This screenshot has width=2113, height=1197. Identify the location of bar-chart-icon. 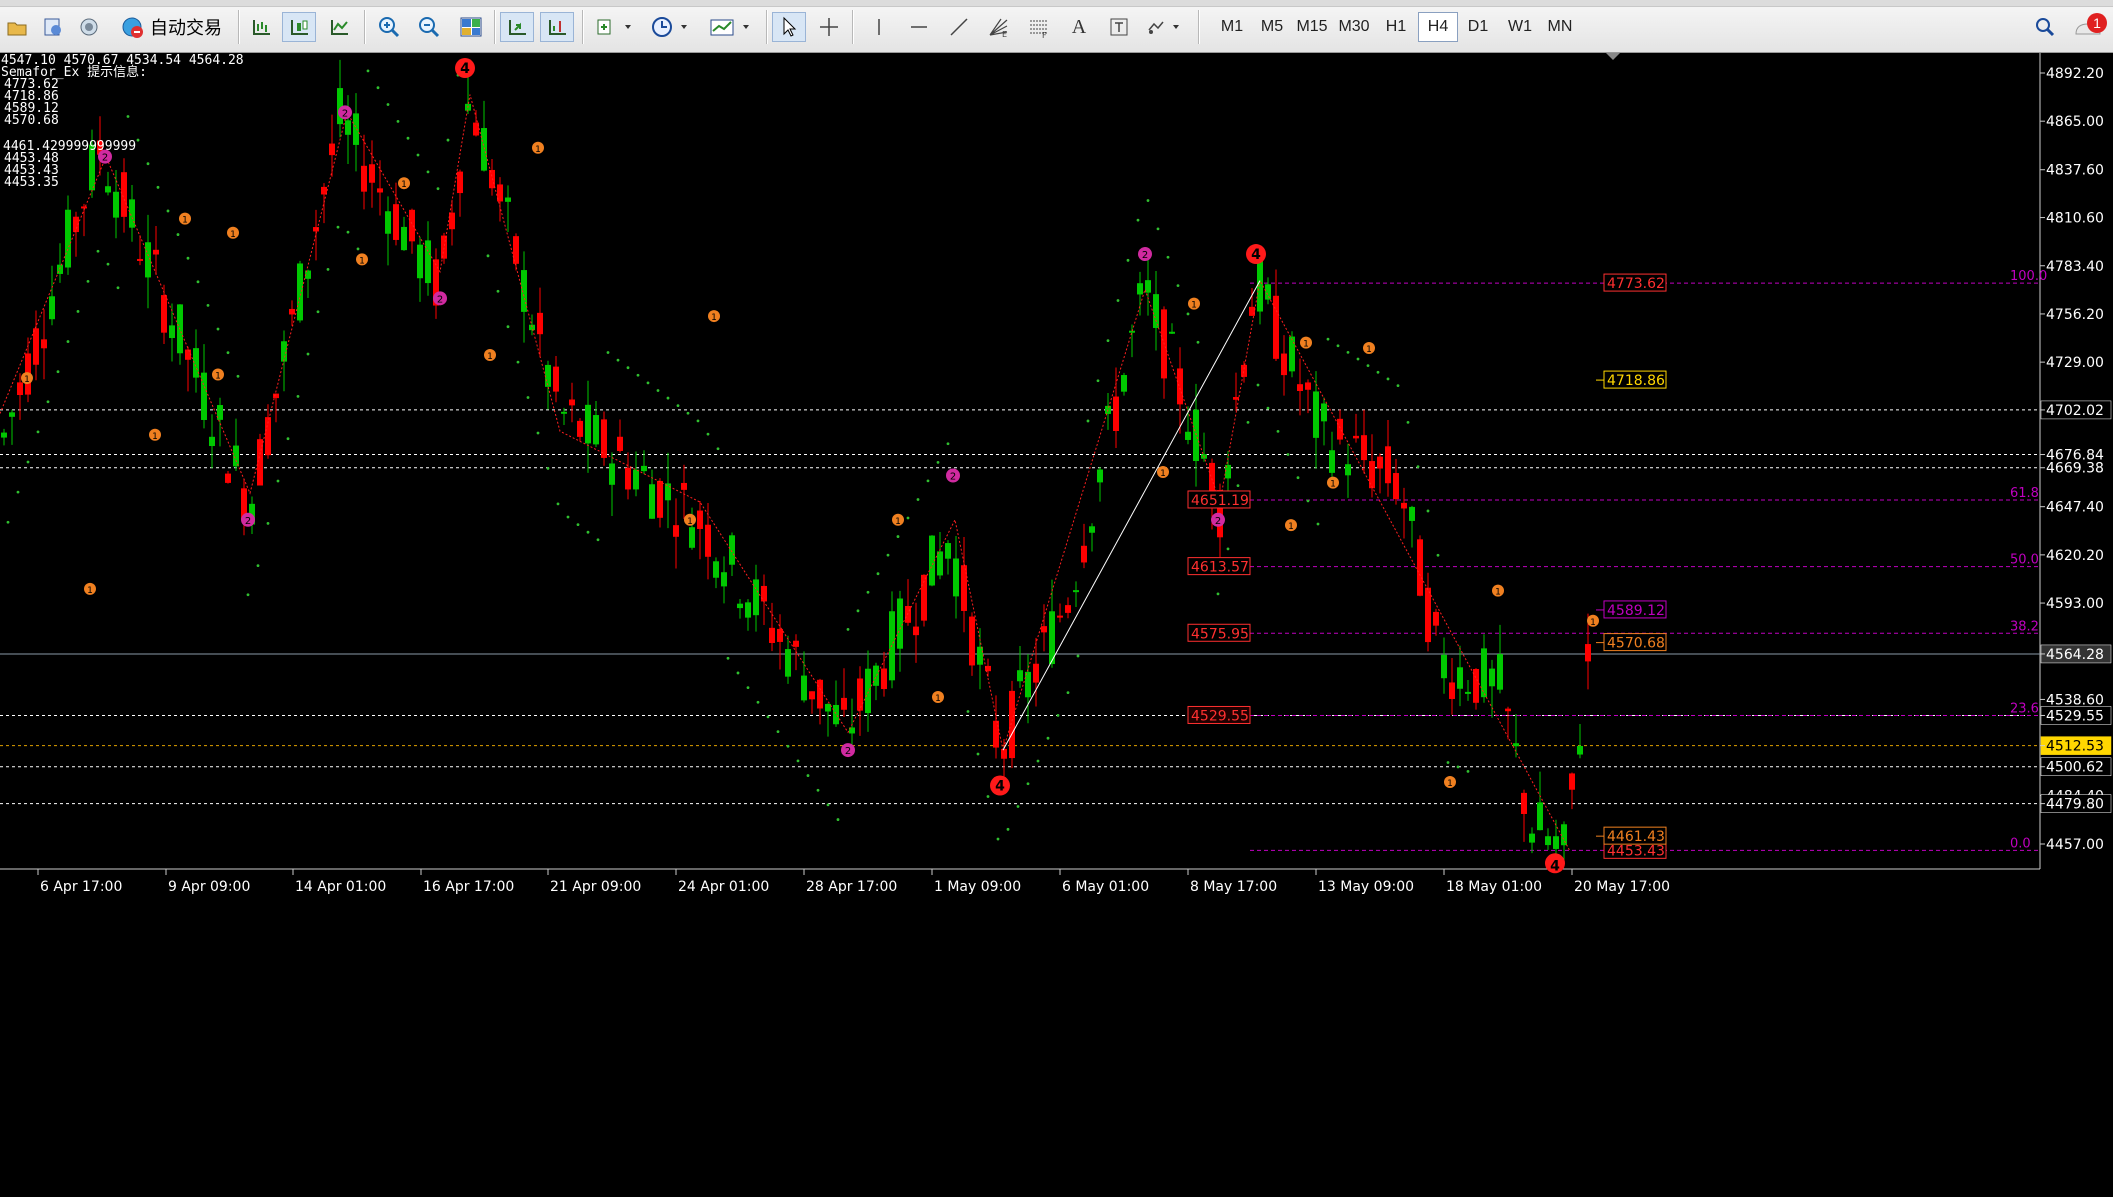
(261, 27).